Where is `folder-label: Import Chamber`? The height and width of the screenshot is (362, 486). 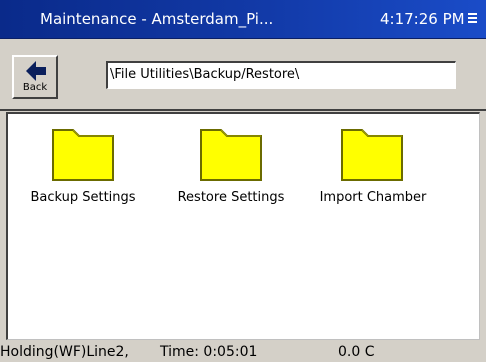
folder-label: Import Chamber is located at coordinates (373, 197).